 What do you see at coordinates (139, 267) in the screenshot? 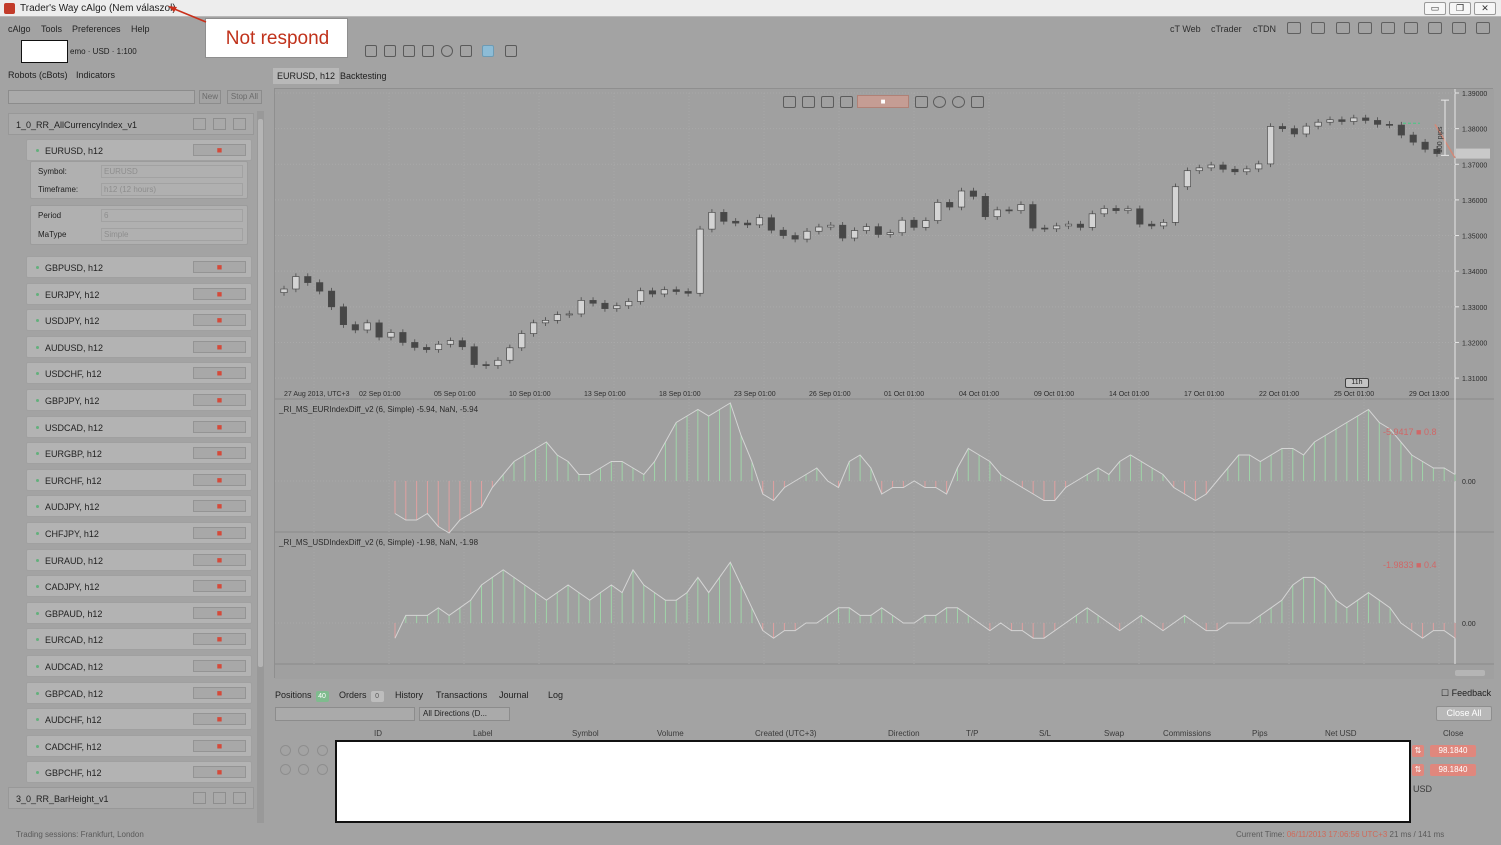
I see `instance-row: GBPUSD, h12 ■` at bounding box center [139, 267].